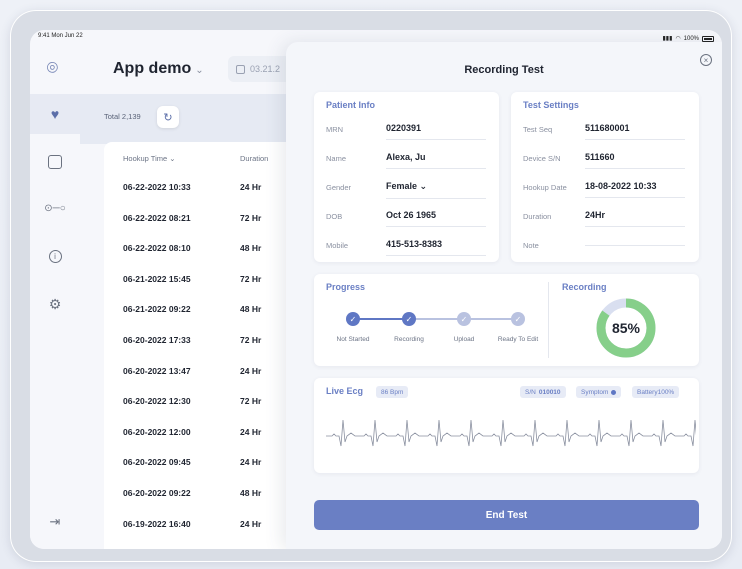 The width and height of the screenshot is (742, 569). What do you see at coordinates (584, 287) in the screenshot?
I see `recording-title: Recording` at bounding box center [584, 287].